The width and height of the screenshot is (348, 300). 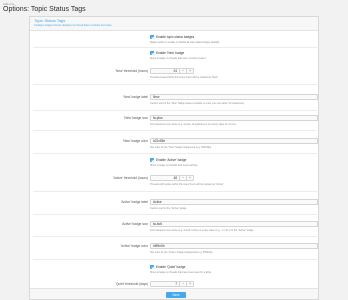 What do you see at coordinates (158, 118) in the screenshot?
I see `new-icon-value: fa-plus` at bounding box center [158, 118].